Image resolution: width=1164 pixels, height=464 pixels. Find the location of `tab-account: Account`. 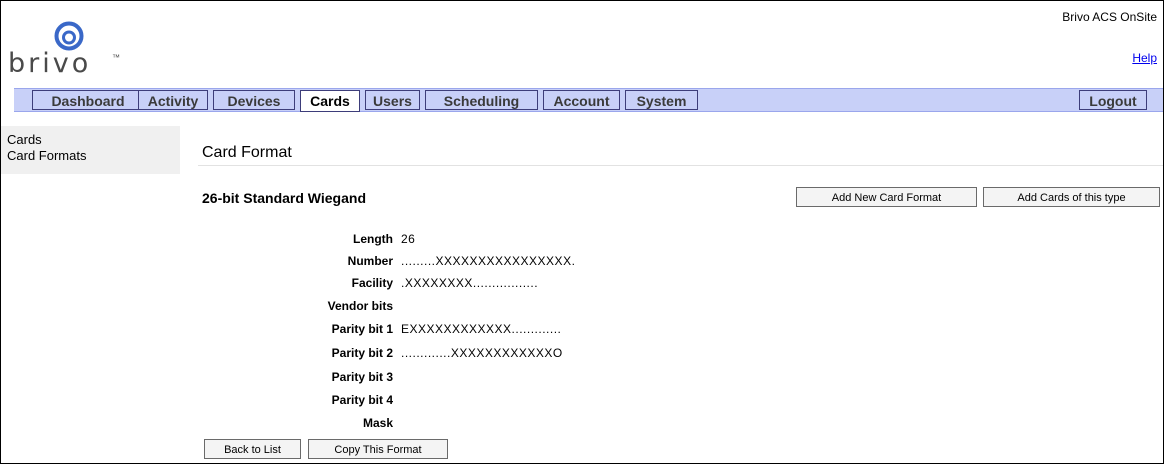

tab-account: Account is located at coordinates (581, 100).